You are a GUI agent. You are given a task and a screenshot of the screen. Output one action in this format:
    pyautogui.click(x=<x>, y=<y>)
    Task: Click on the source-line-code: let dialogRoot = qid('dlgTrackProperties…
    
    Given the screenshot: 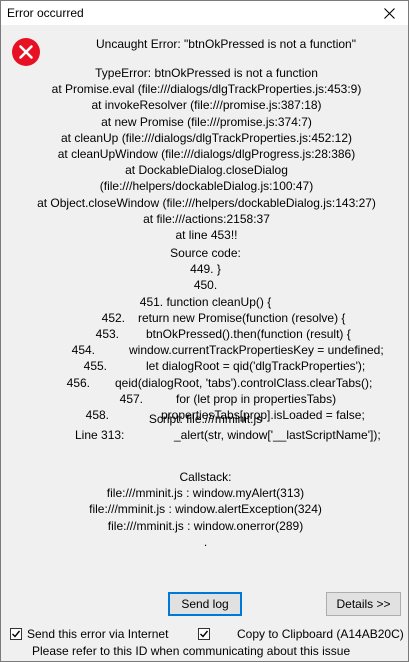 What is the action you would take?
    pyautogui.click(x=256, y=366)
    